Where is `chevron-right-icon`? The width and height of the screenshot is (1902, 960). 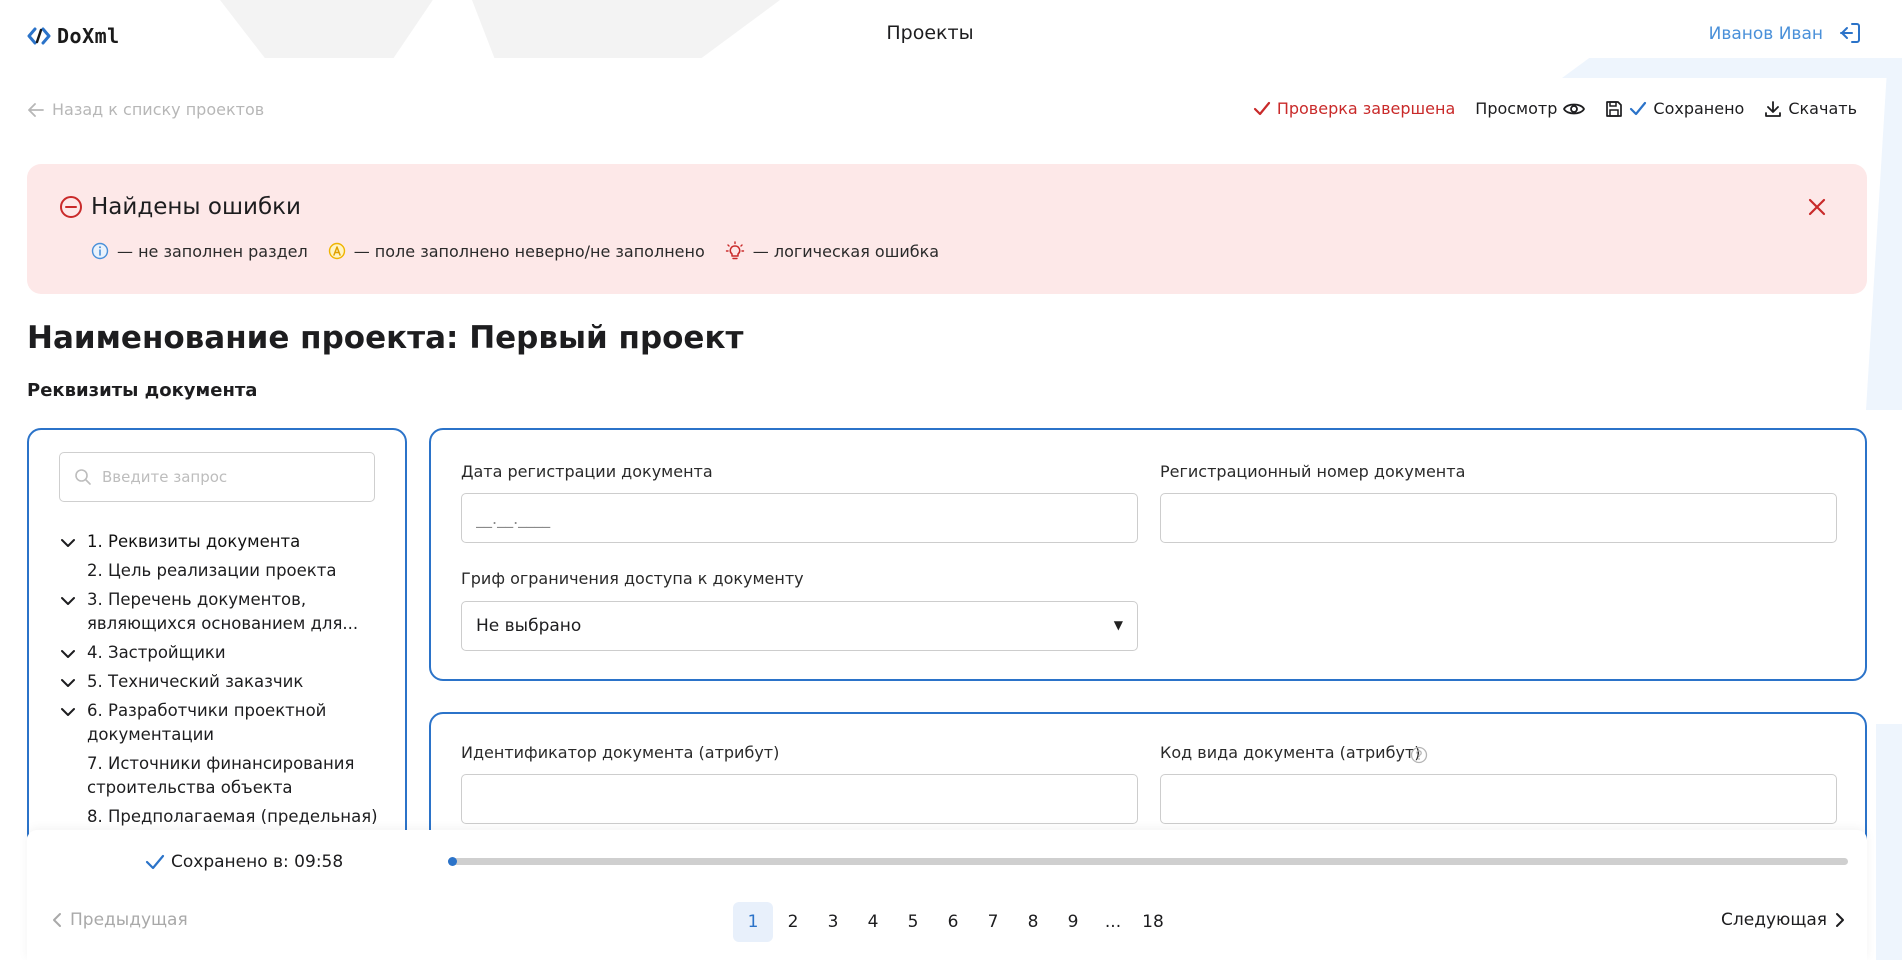
chevron-right-icon is located at coordinates (1840, 920).